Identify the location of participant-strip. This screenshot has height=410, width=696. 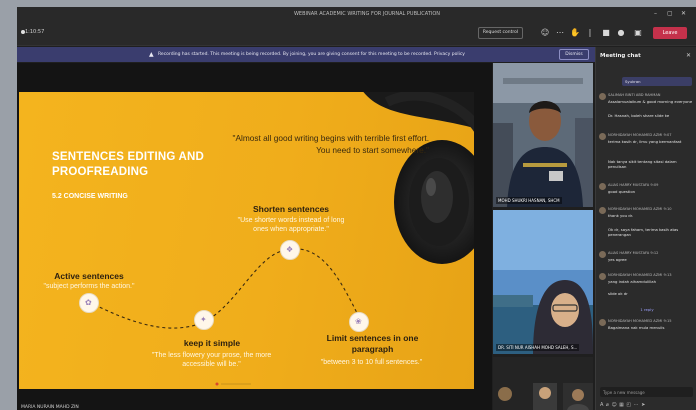
(543, 383).